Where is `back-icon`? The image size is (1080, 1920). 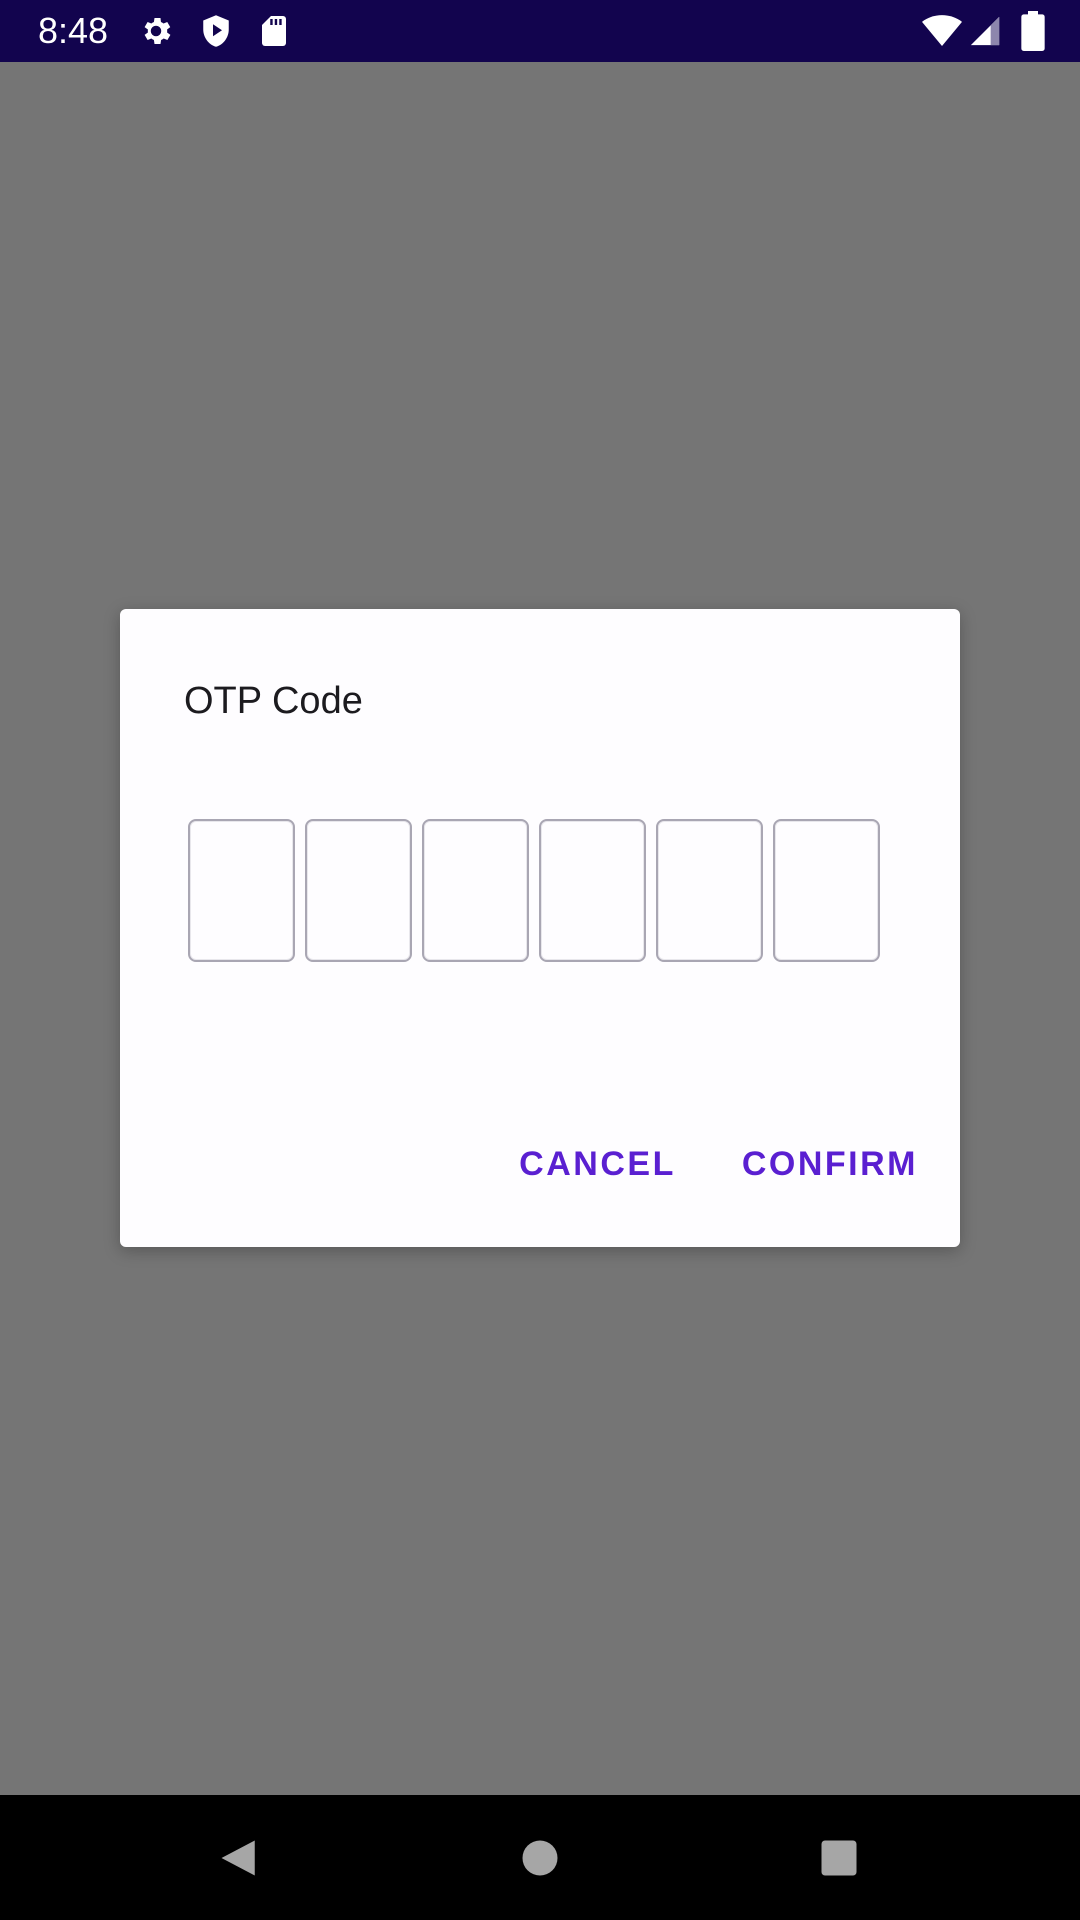
back-icon is located at coordinates (239, 1858).